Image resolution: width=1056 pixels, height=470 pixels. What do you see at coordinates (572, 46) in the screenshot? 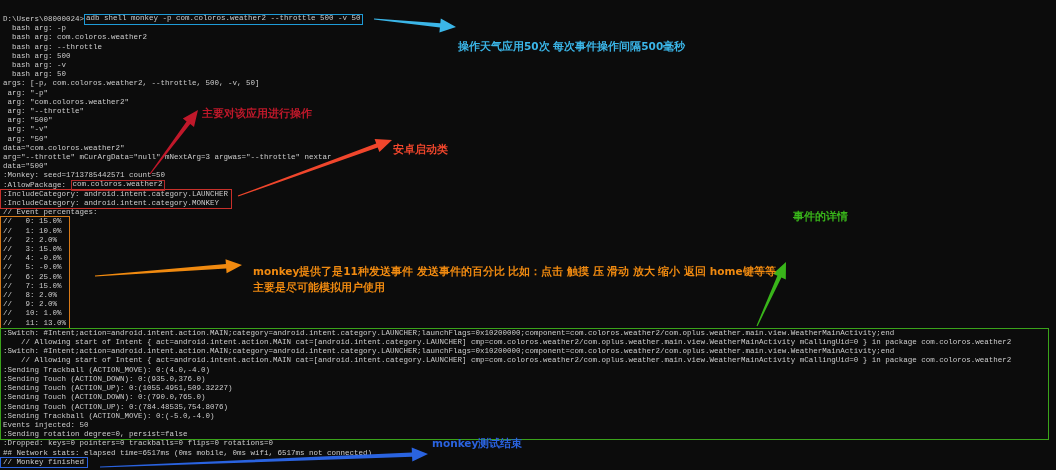
I see `annotation-label: 操作天气应用50次 每次事件操作间隔500毫秒` at bounding box center [572, 46].